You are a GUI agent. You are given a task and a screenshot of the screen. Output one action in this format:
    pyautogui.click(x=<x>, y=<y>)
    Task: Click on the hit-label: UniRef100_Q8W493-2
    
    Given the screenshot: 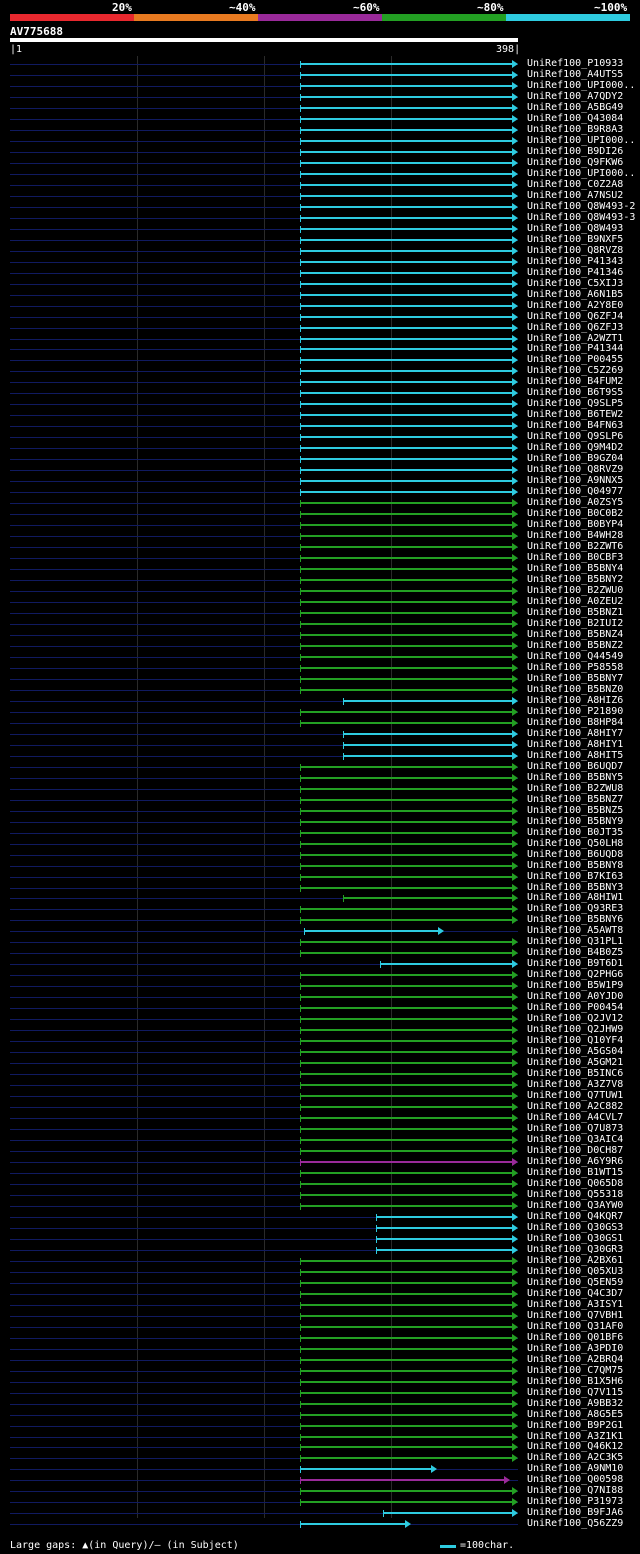 What is the action you would take?
    pyautogui.click(x=581, y=206)
    